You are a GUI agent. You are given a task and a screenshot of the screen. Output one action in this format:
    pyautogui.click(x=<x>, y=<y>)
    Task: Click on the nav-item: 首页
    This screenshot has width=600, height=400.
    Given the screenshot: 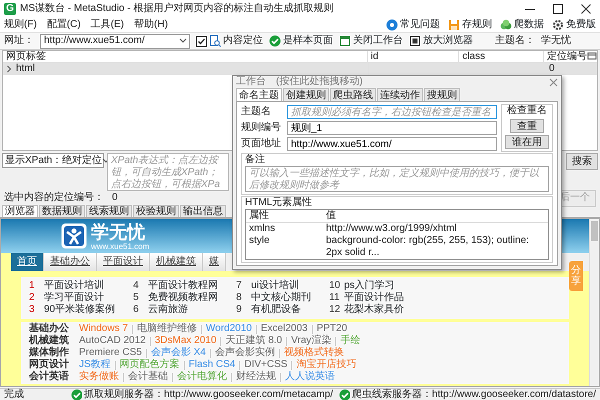 What is the action you would take?
    pyautogui.click(x=27, y=262)
    